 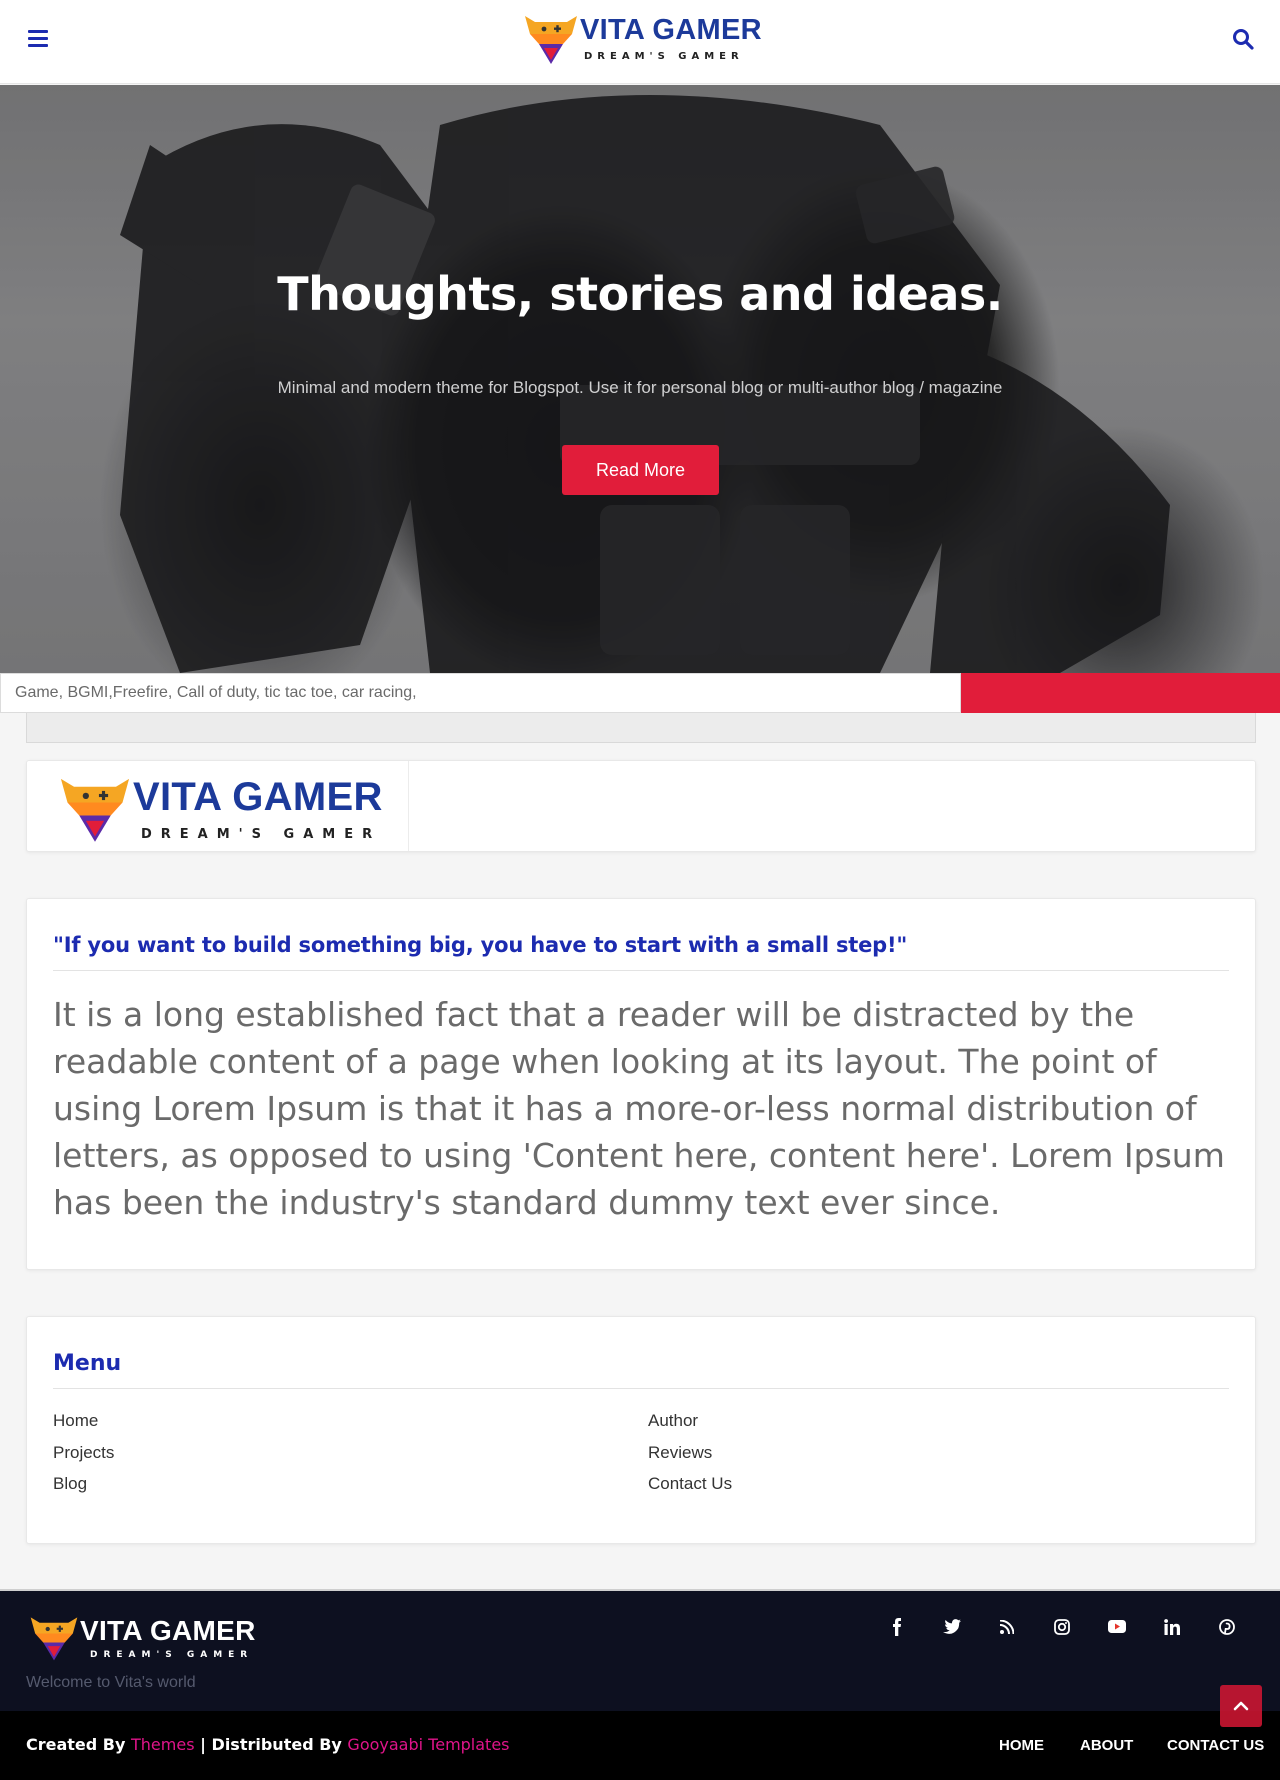 I want to click on menu-item-reviews: Reviews, so click(x=690, y=1459).